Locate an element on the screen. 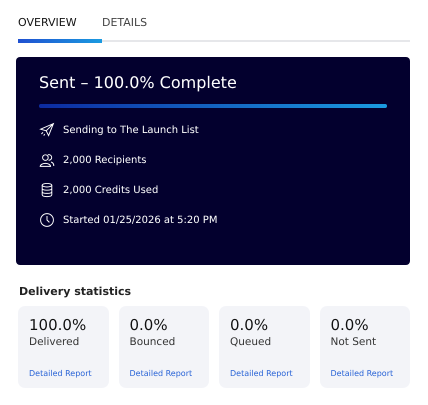 The height and width of the screenshot is (405, 428). status-title: Sent – 100.0% Complete is located at coordinates (138, 82).